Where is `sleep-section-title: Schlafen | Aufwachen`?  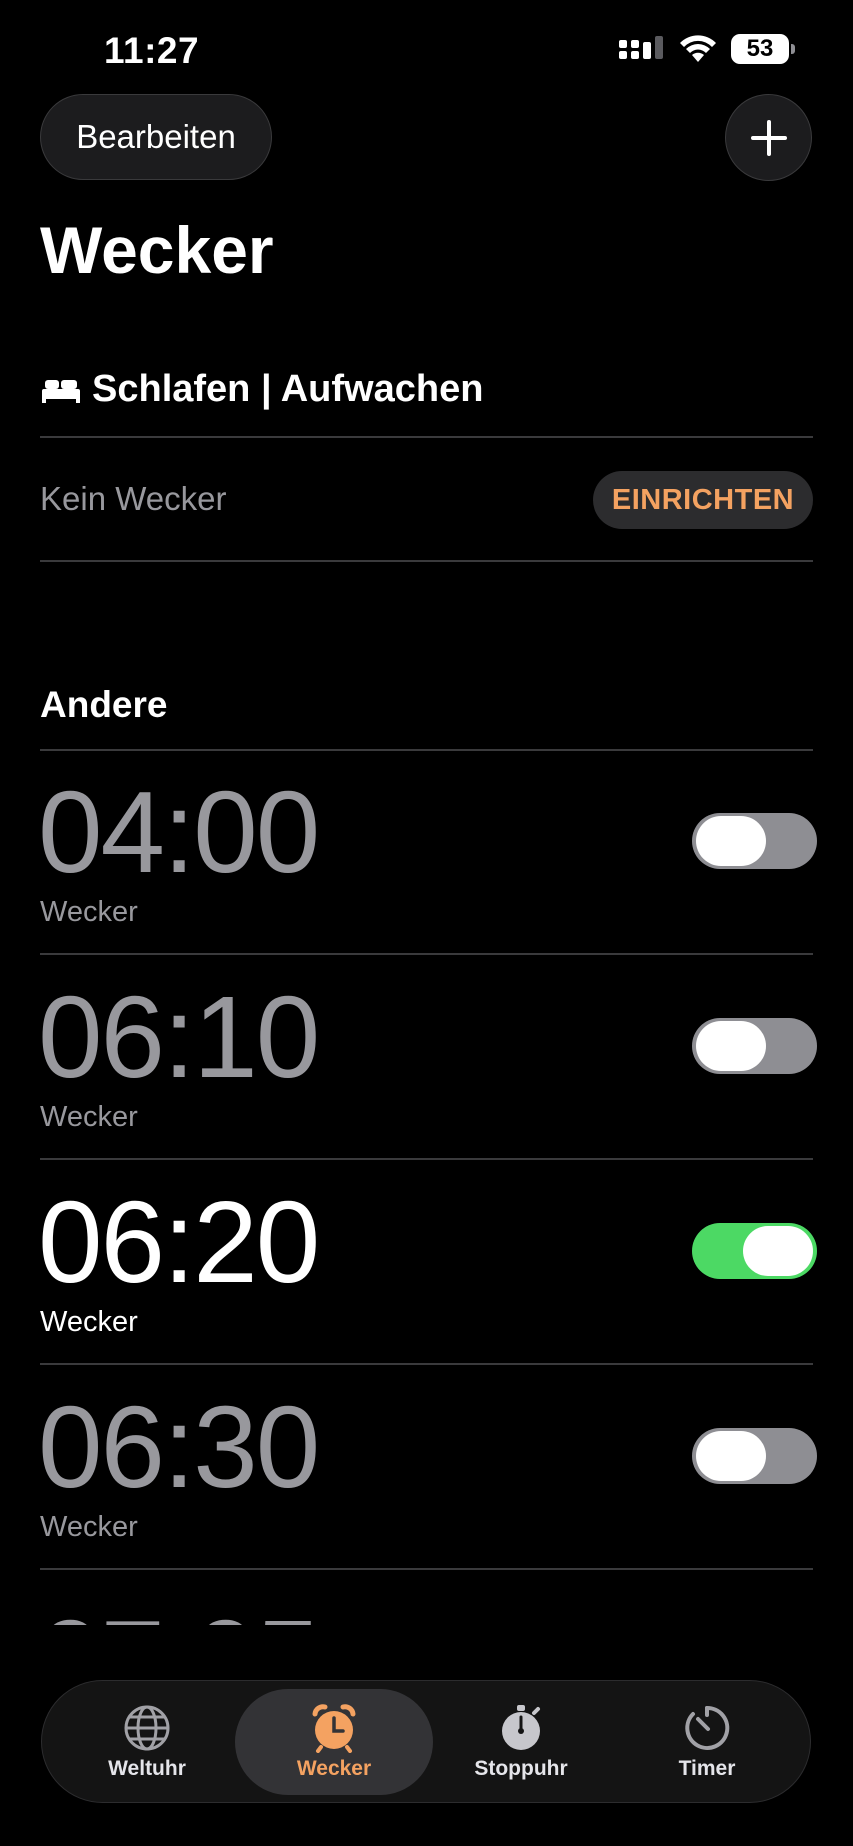 sleep-section-title: Schlafen | Aufwachen is located at coordinates (288, 389).